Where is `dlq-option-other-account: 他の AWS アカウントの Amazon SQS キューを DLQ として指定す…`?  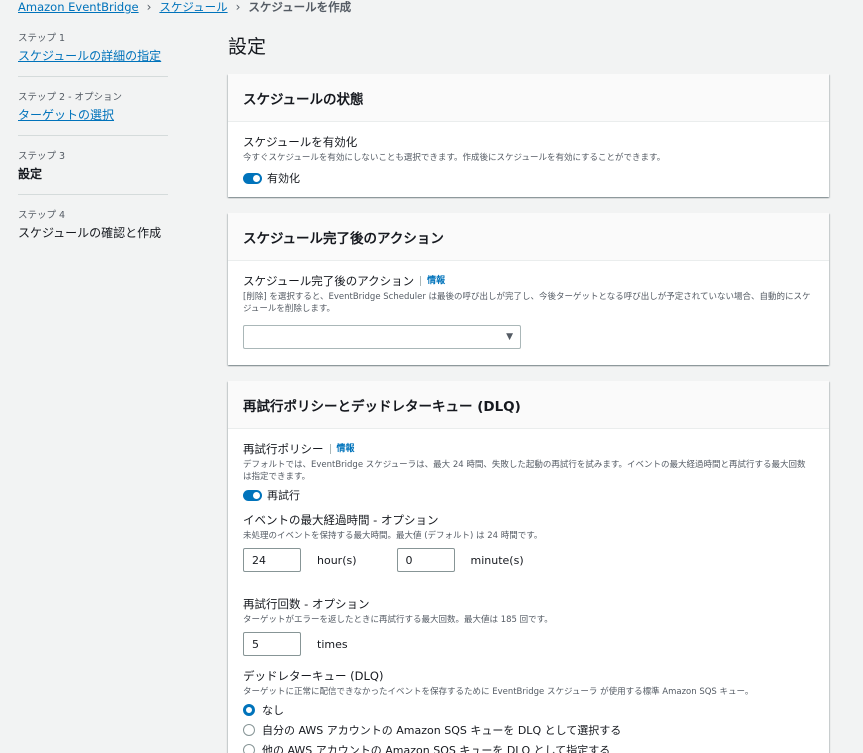 dlq-option-other-account: 他の AWS アカウントの Amazon SQS キューを DLQ として指定す… is located at coordinates (528, 747).